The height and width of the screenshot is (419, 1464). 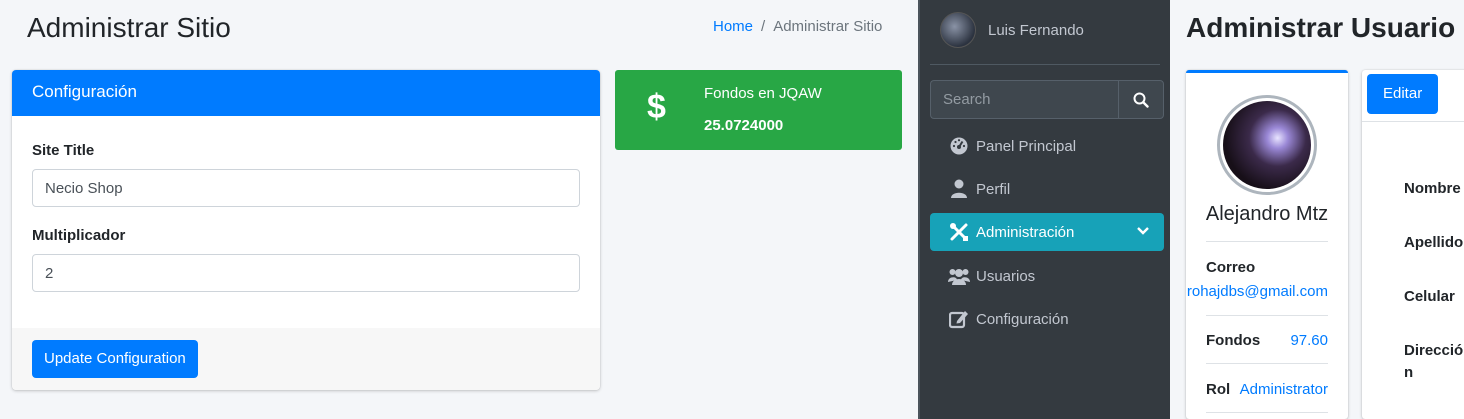 What do you see at coordinates (1233, 340) in the screenshot?
I see `funds-label: Fondos` at bounding box center [1233, 340].